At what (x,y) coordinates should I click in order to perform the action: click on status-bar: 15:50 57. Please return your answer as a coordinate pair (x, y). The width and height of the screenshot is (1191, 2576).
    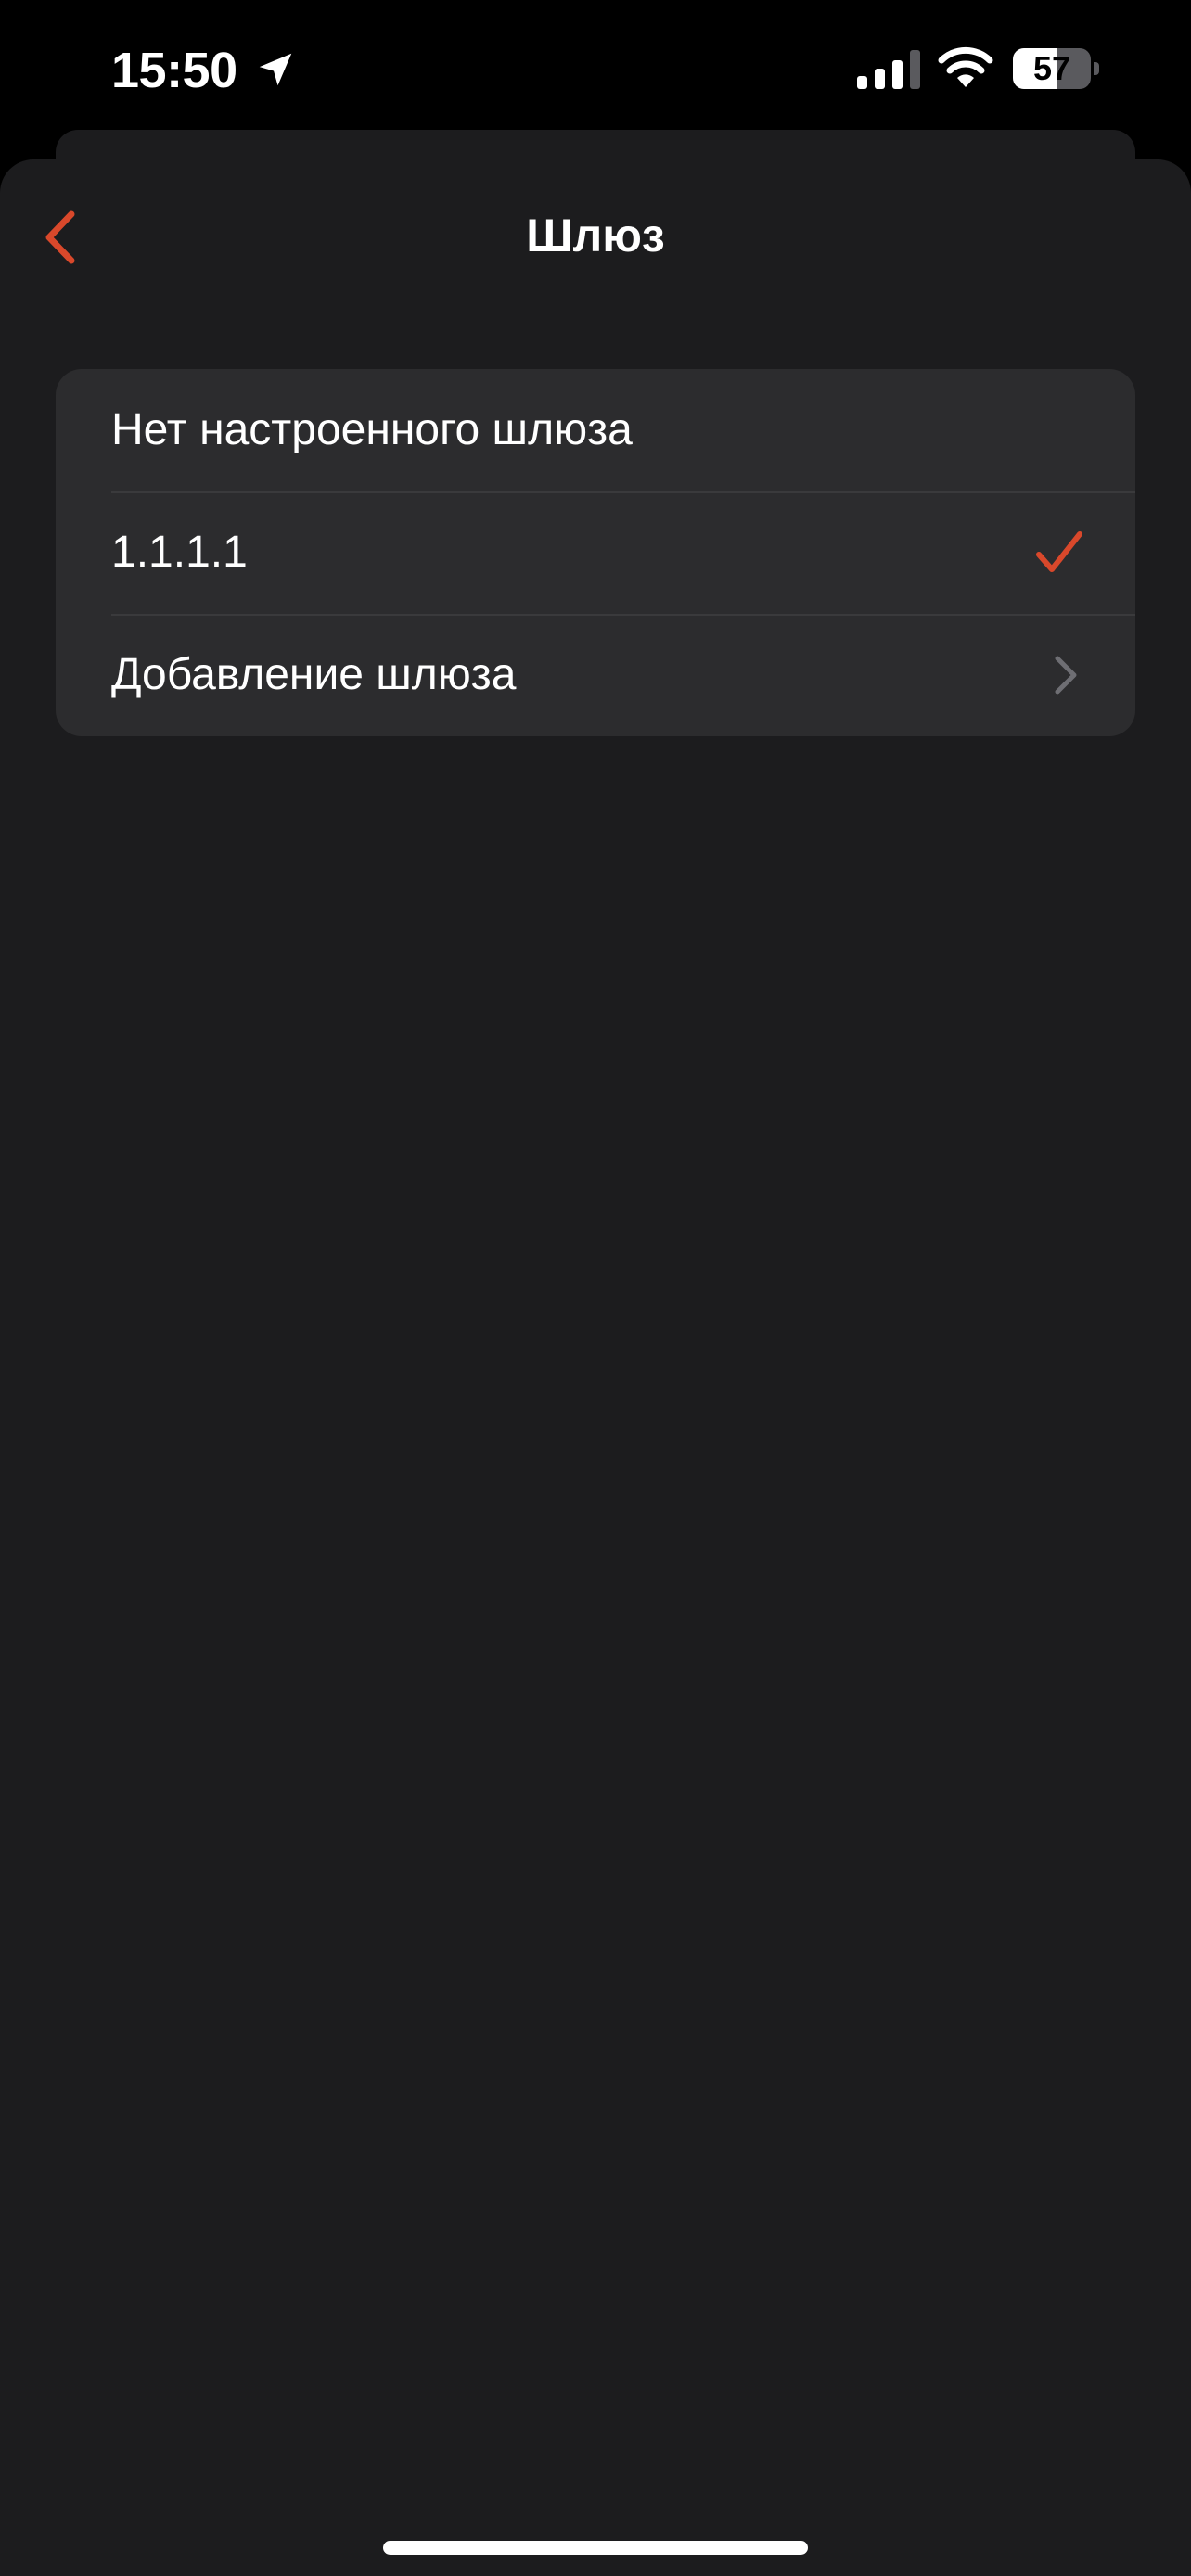
    Looking at the image, I should click on (595, 69).